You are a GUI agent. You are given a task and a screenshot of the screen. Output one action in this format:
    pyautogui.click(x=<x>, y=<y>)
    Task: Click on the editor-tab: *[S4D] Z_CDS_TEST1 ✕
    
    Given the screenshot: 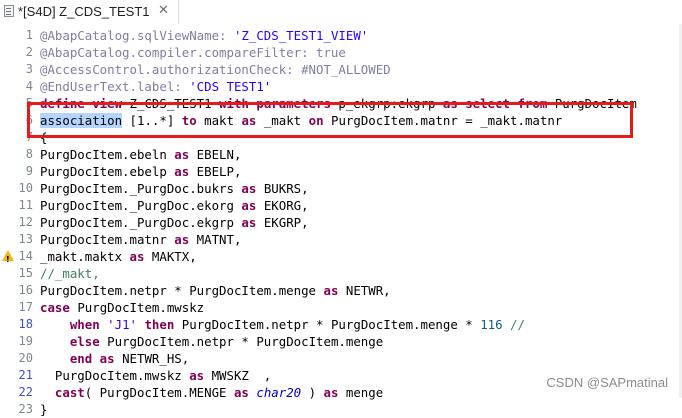 What is the action you would take?
    pyautogui.click(x=89, y=12)
    